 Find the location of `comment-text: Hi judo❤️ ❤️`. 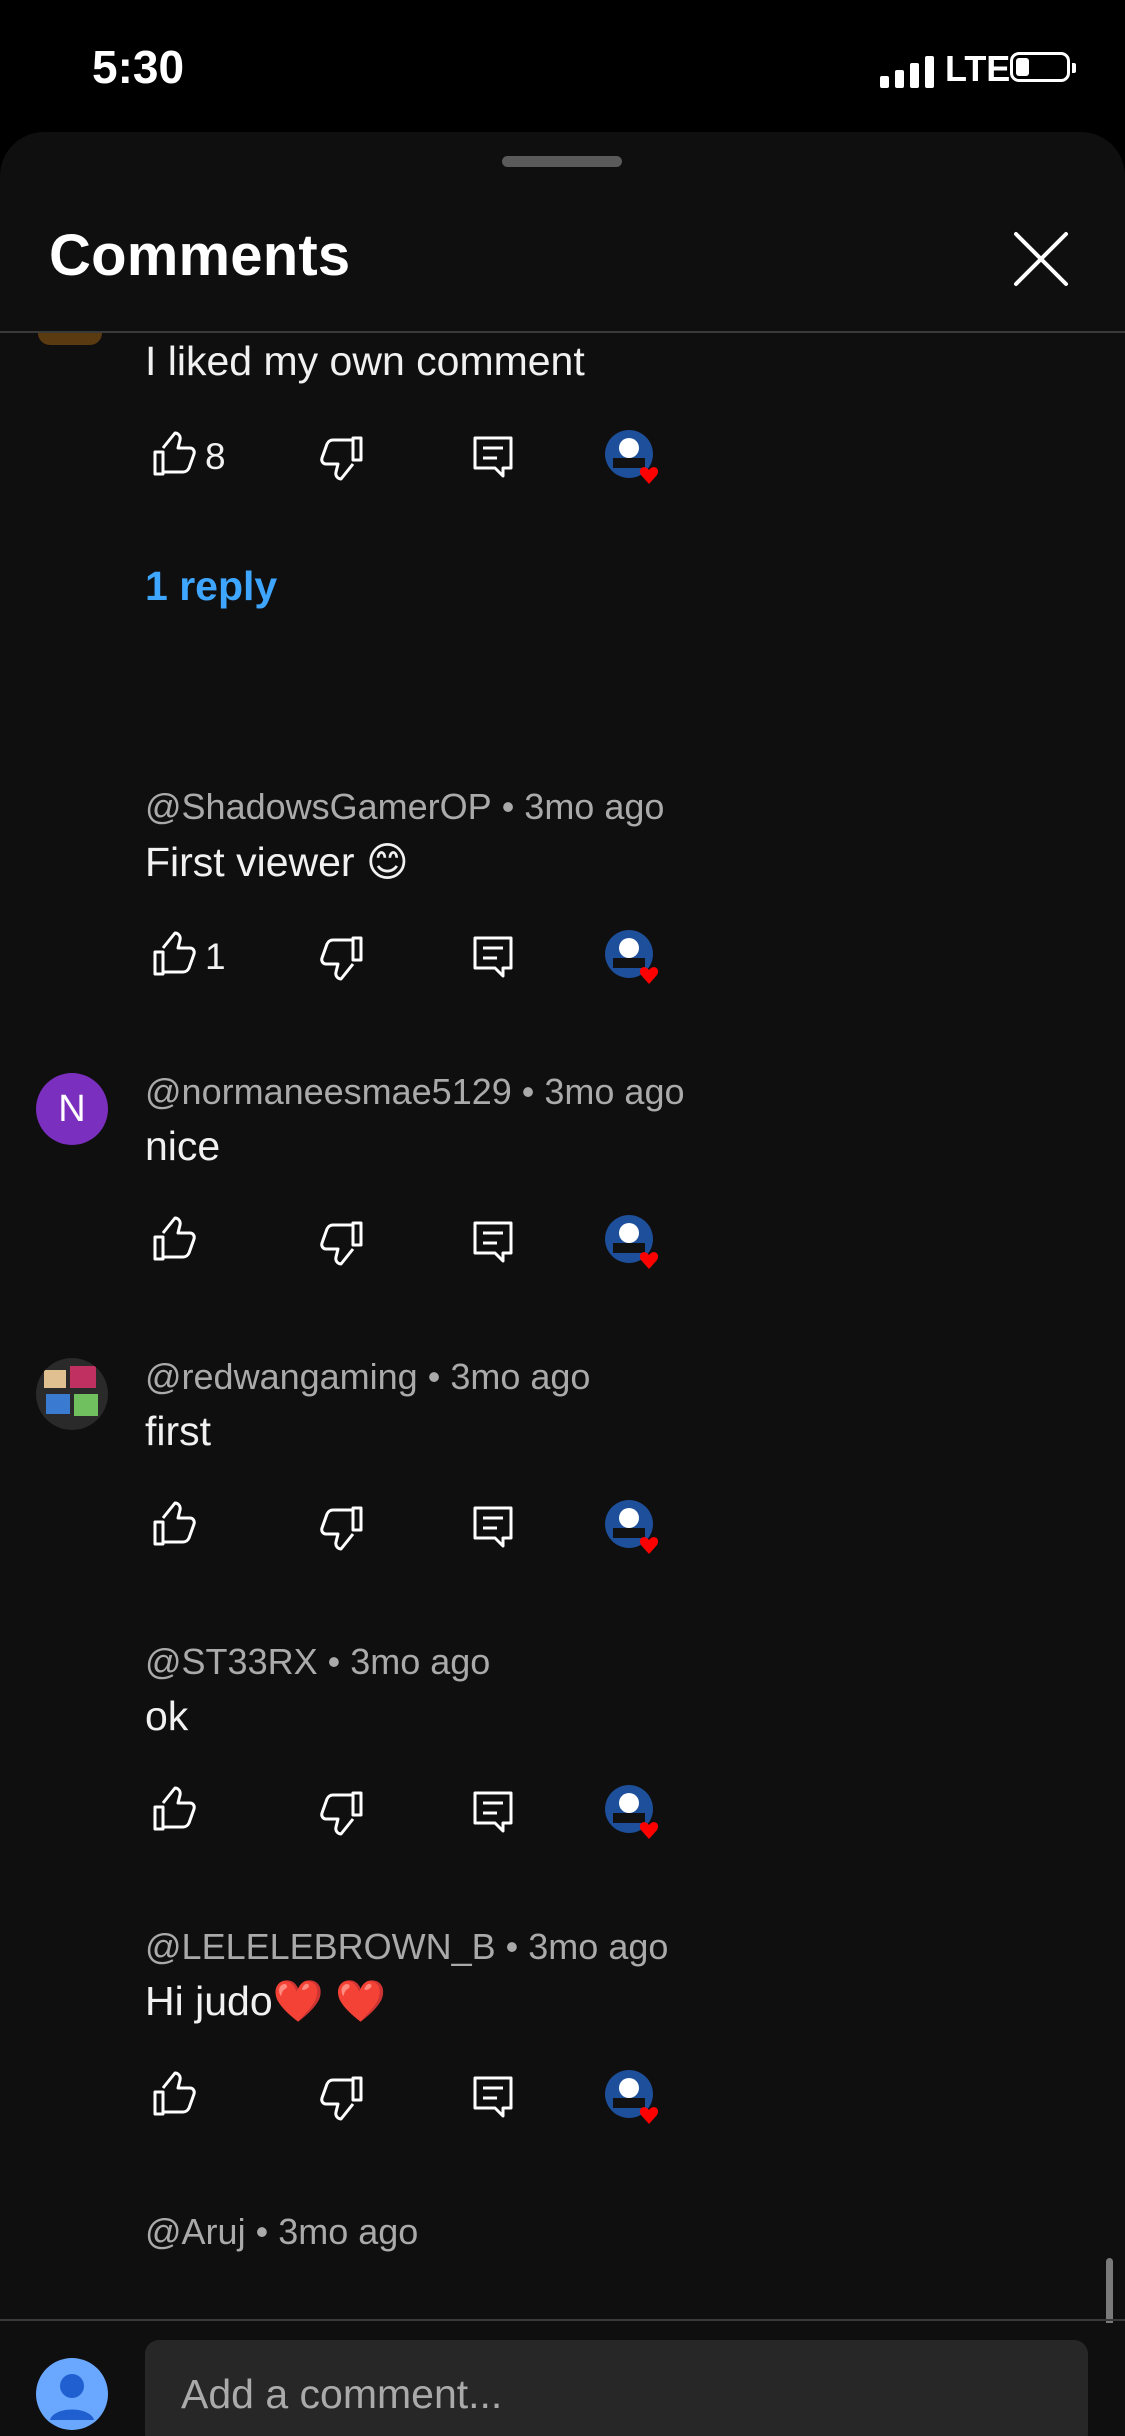

comment-text: Hi judo❤️ ❤️ is located at coordinates (266, 2001).